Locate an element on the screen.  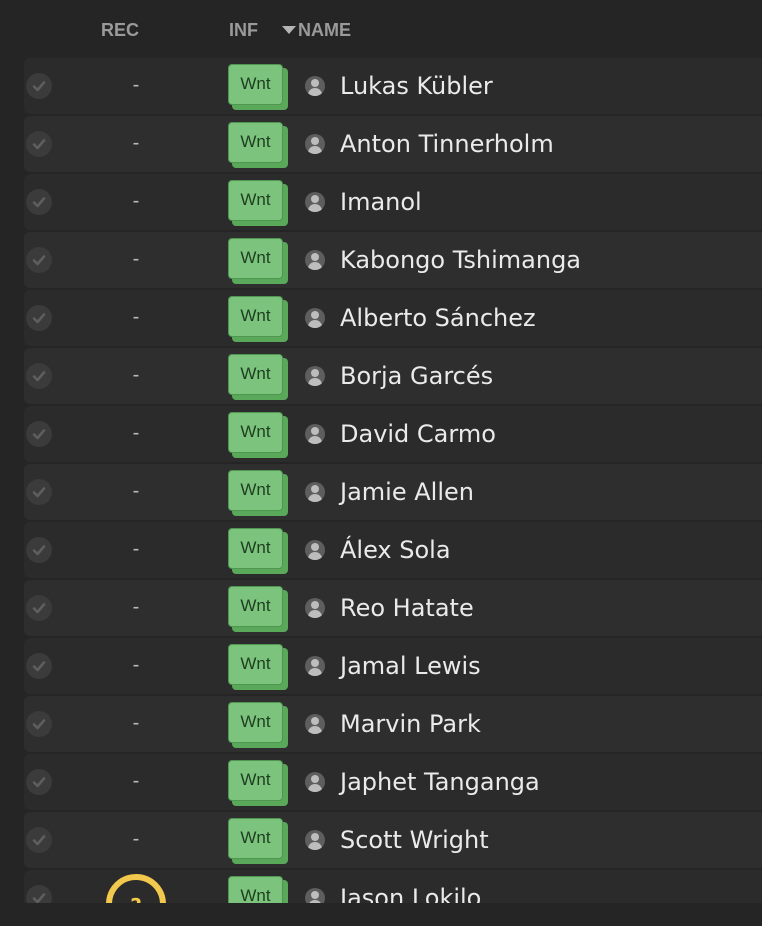
player-name: Álex Sola is located at coordinates (395, 550).